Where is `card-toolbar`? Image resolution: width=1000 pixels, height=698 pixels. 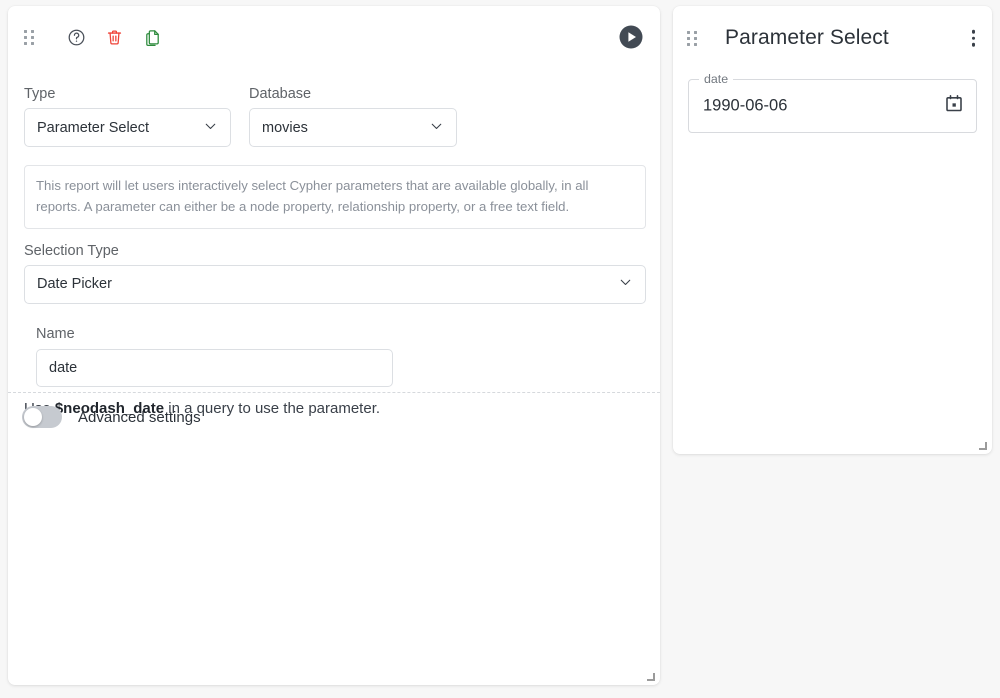 card-toolbar is located at coordinates (334, 37).